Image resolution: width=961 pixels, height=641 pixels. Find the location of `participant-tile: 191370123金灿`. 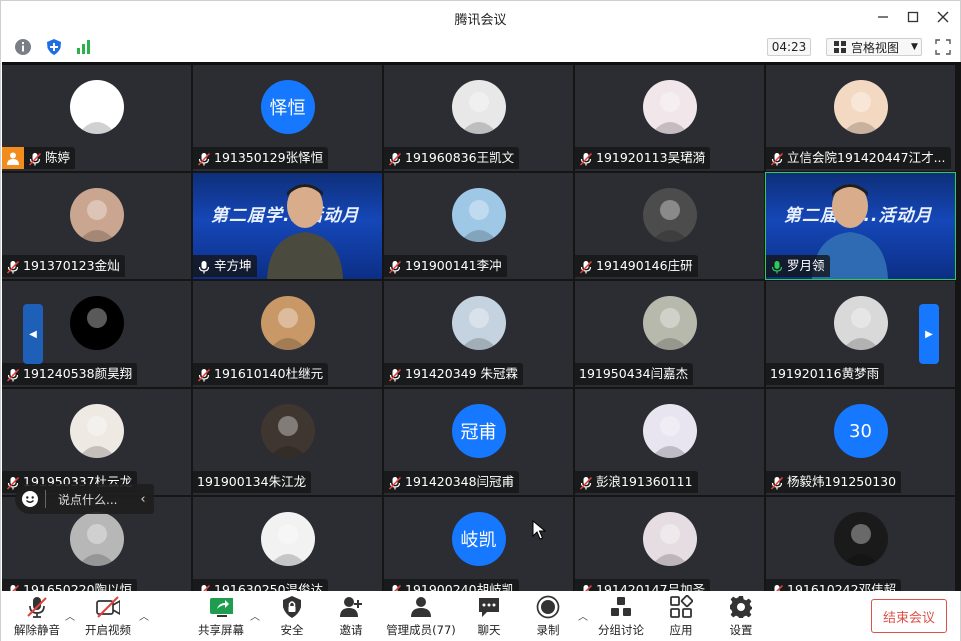

participant-tile: 191370123金灿 is located at coordinates (96, 226).